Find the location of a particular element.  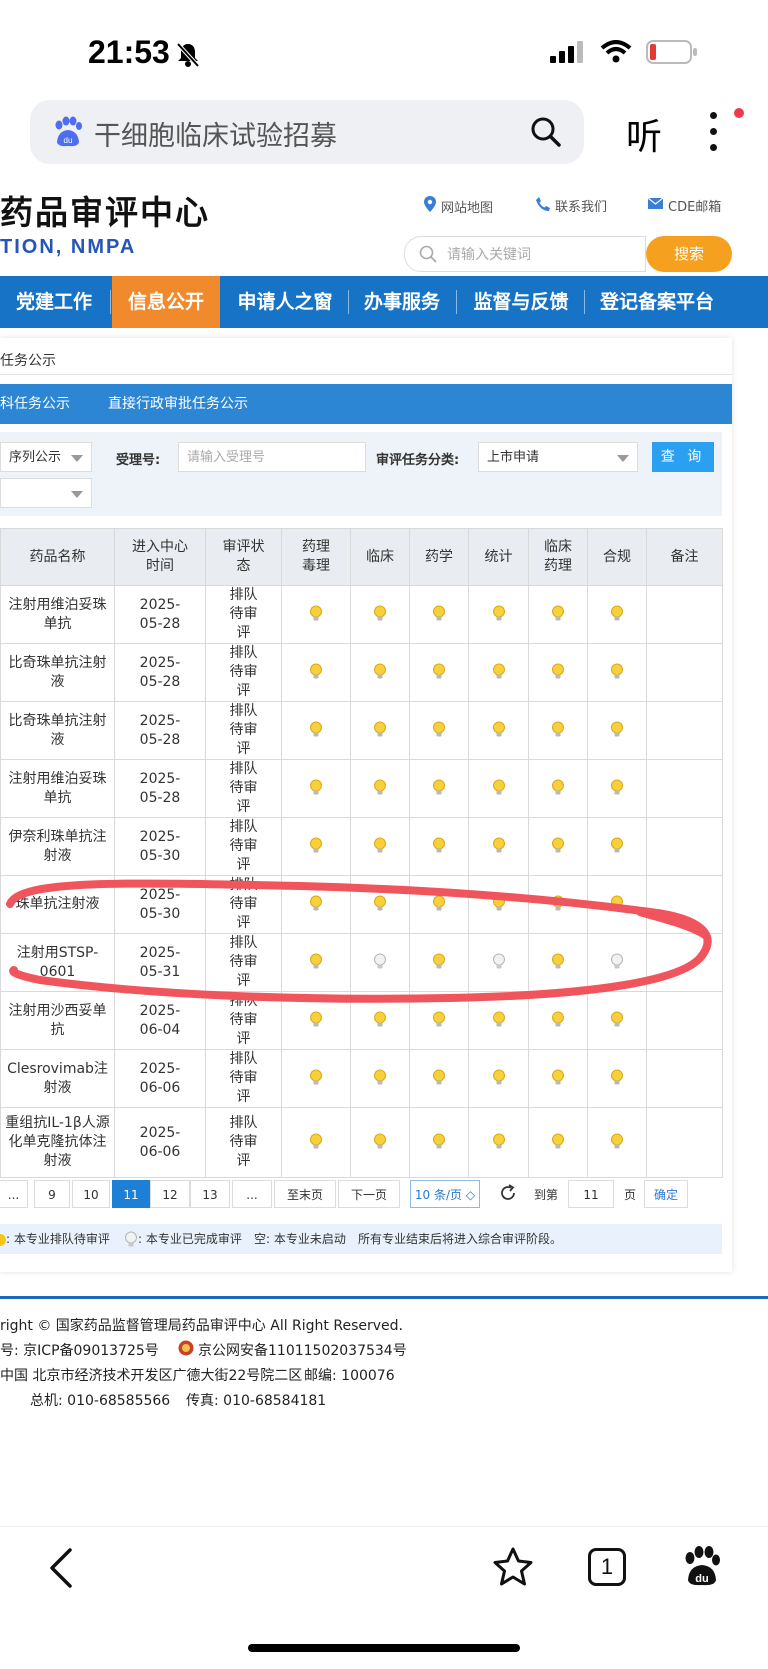

refresh-icon is located at coordinates (508, 1195).